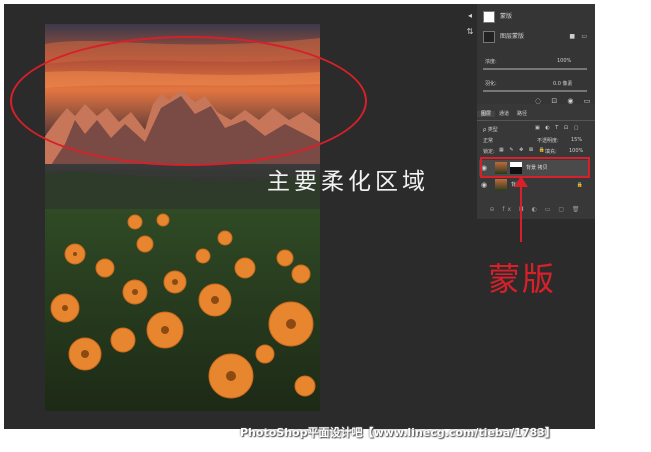  Describe the element at coordinates (548, 141) in the screenshot. I see `opacity-label: 不透明度:` at that location.